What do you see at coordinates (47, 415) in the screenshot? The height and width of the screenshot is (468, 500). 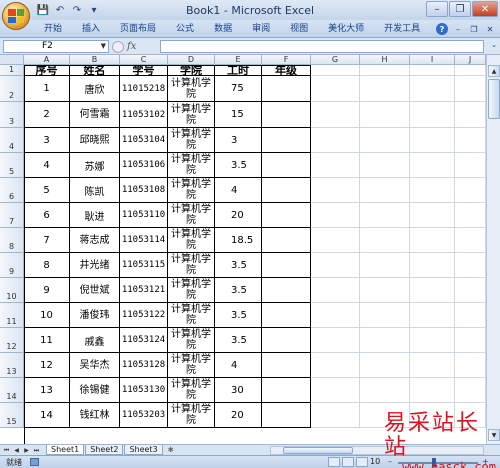 I see `table-cell: 14` at bounding box center [47, 415].